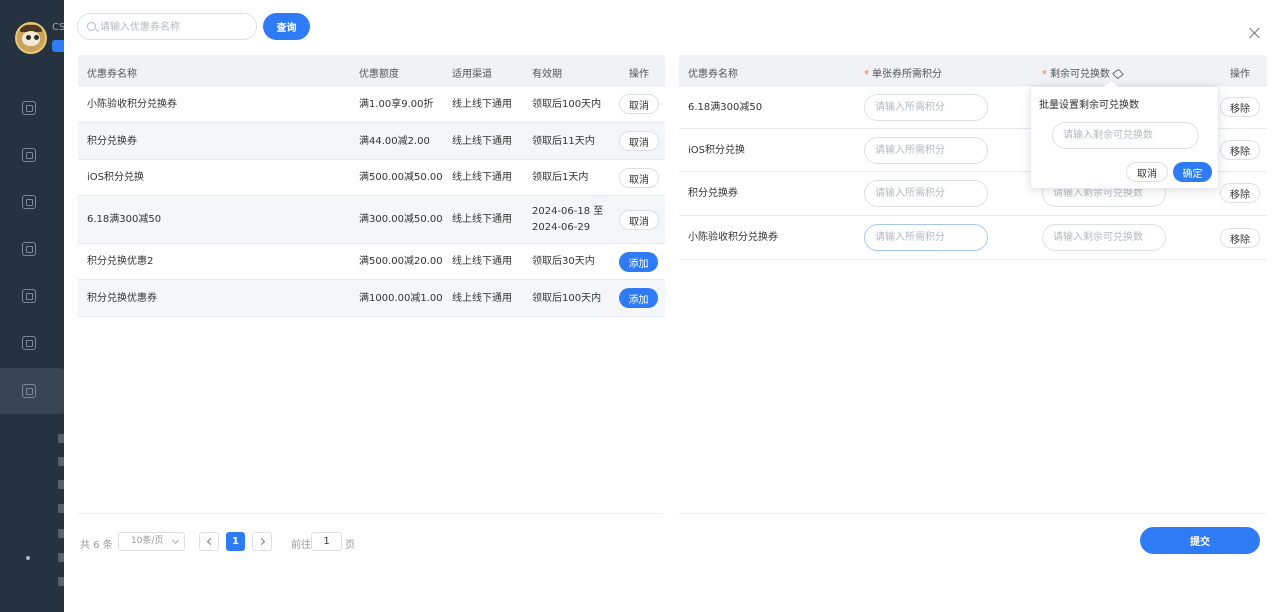 The height and width of the screenshot is (612, 1280). What do you see at coordinates (1200, 540) in the screenshot?
I see `submit-button: 提交` at bounding box center [1200, 540].